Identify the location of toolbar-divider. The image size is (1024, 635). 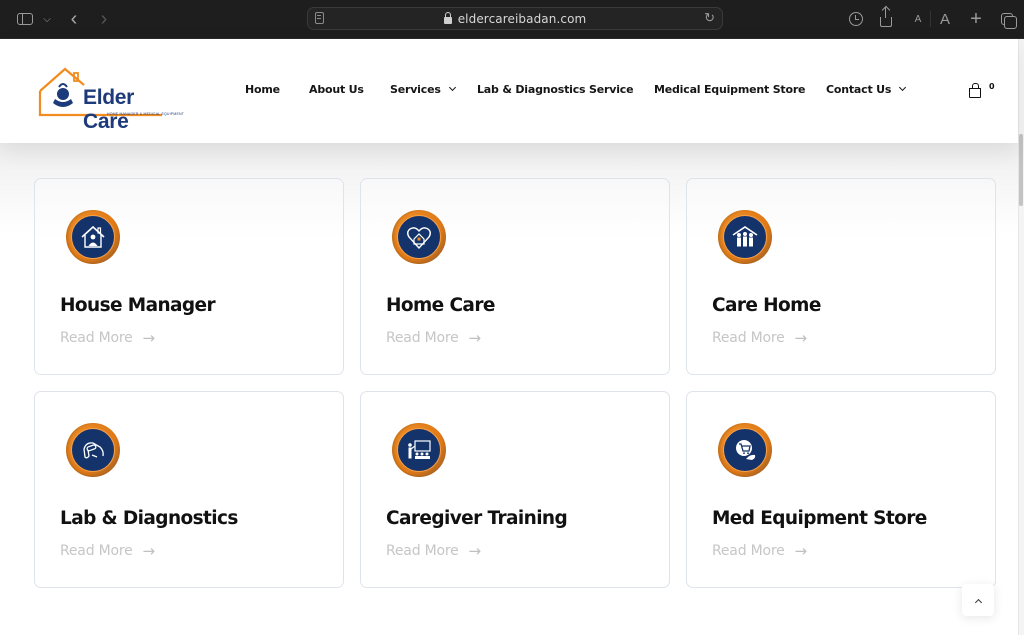
(930, 19).